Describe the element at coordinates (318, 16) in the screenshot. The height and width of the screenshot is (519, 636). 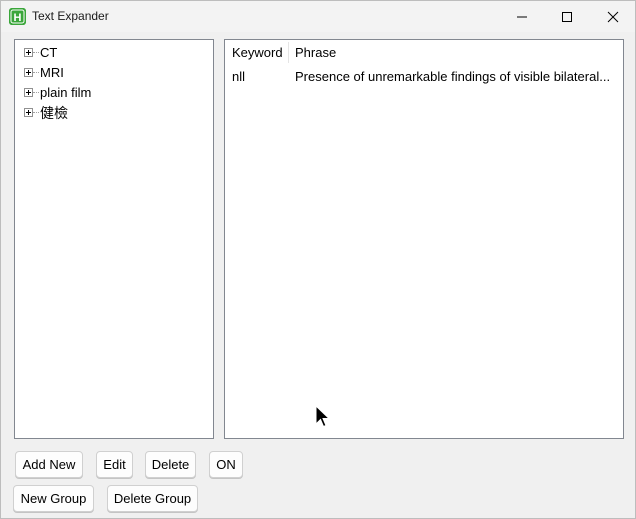
I see `title-bar: H Text Expander` at that location.